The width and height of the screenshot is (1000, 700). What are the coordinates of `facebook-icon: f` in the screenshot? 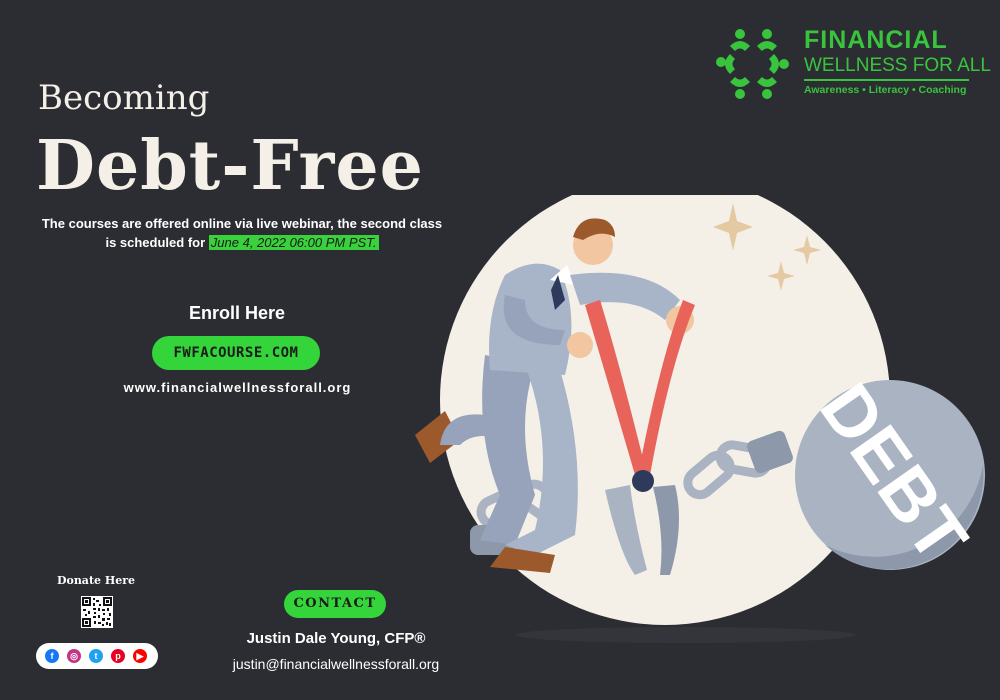 It's located at (52, 656).